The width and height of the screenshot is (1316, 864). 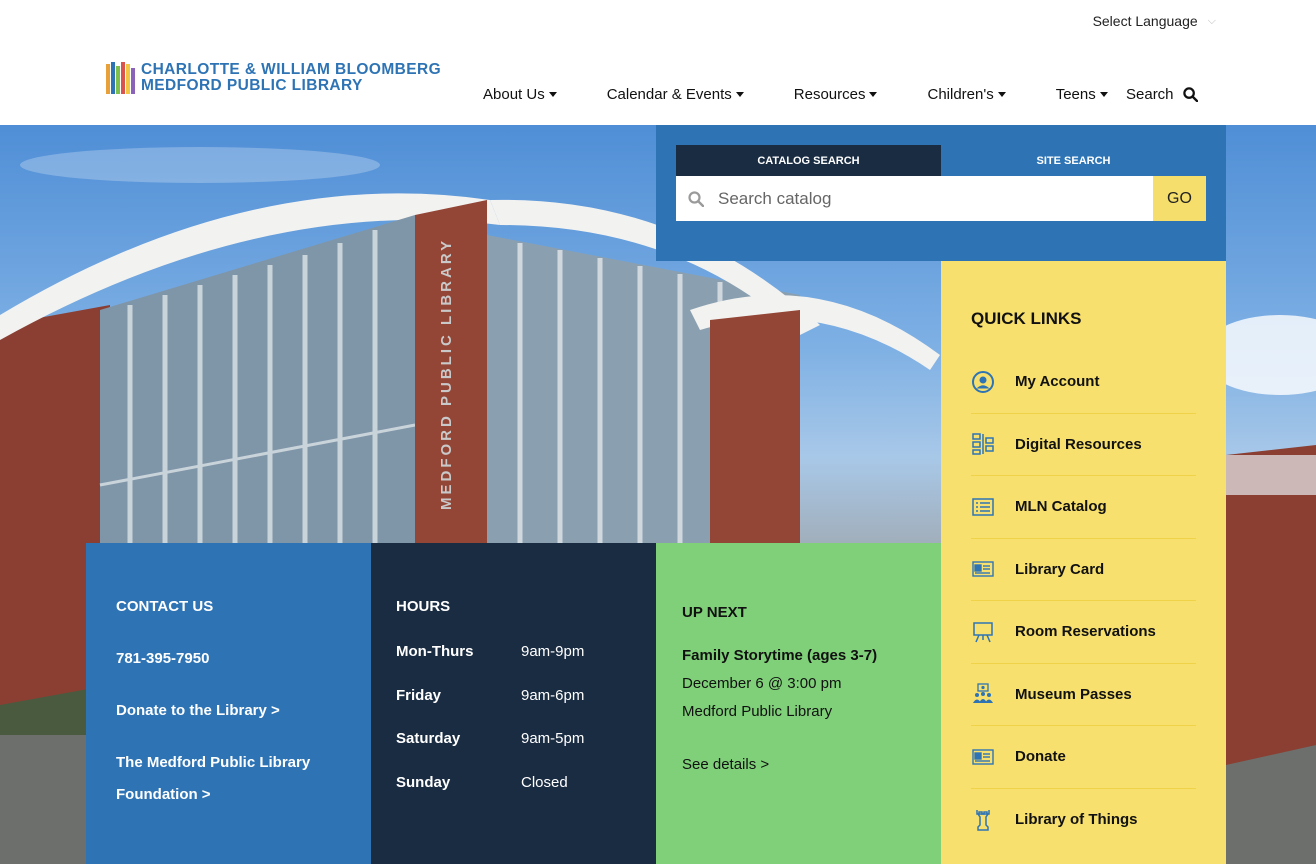 I want to click on hours-day: Friday, so click(x=419, y=695).